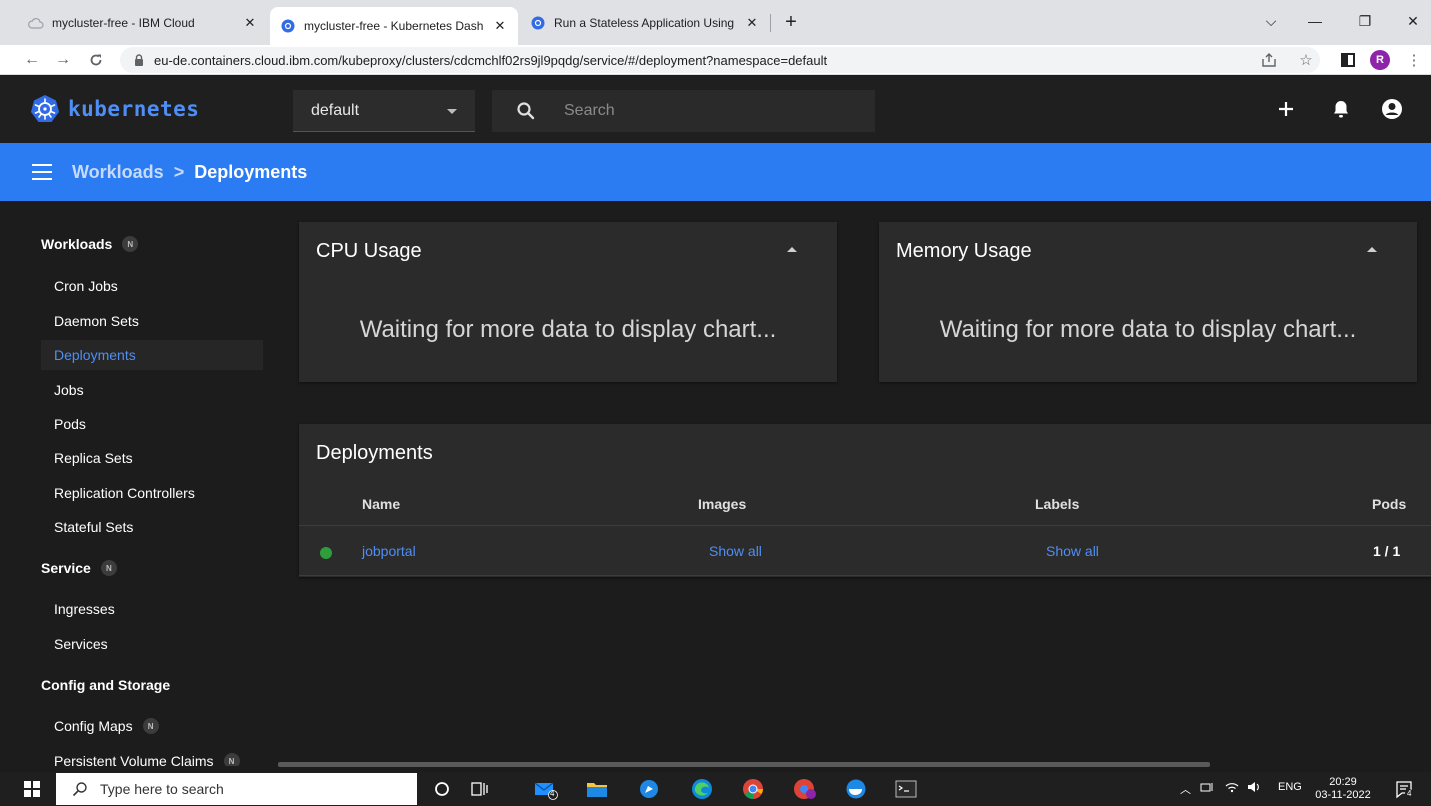 The height and width of the screenshot is (806, 1431). Describe the element at coordinates (722, 504) in the screenshot. I see `column-header-images: Images` at that location.